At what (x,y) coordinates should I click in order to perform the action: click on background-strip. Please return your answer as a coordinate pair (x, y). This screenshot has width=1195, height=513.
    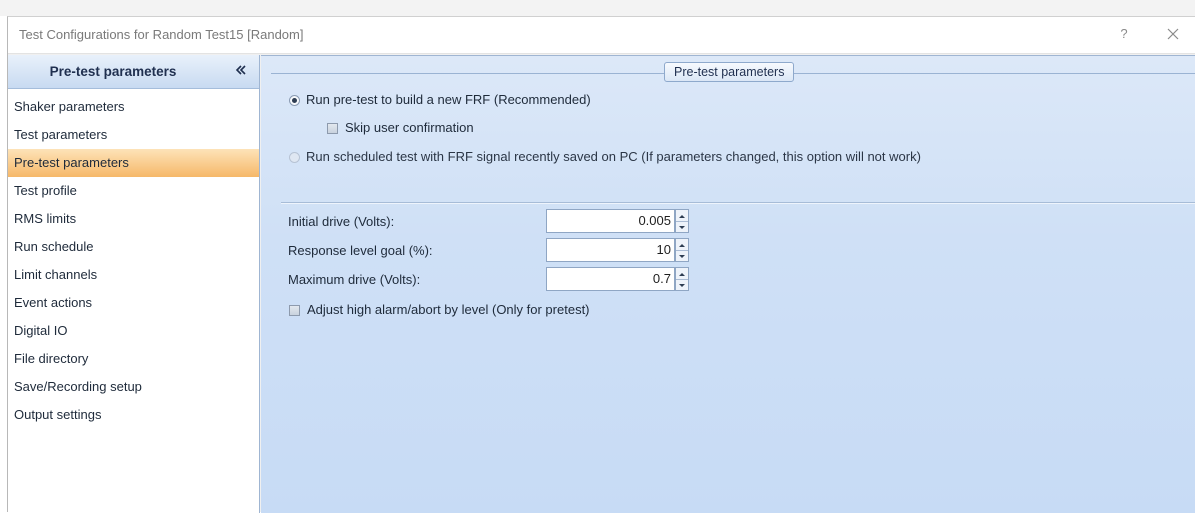
    Looking at the image, I should click on (597, 8).